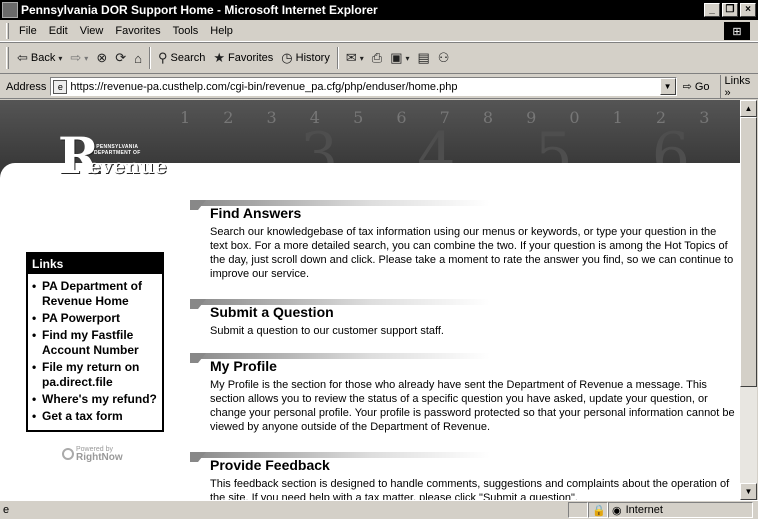 The width and height of the screenshot is (758, 519). What do you see at coordinates (712, 10) in the screenshot?
I see `minimize-button: _` at bounding box center [712, 10].